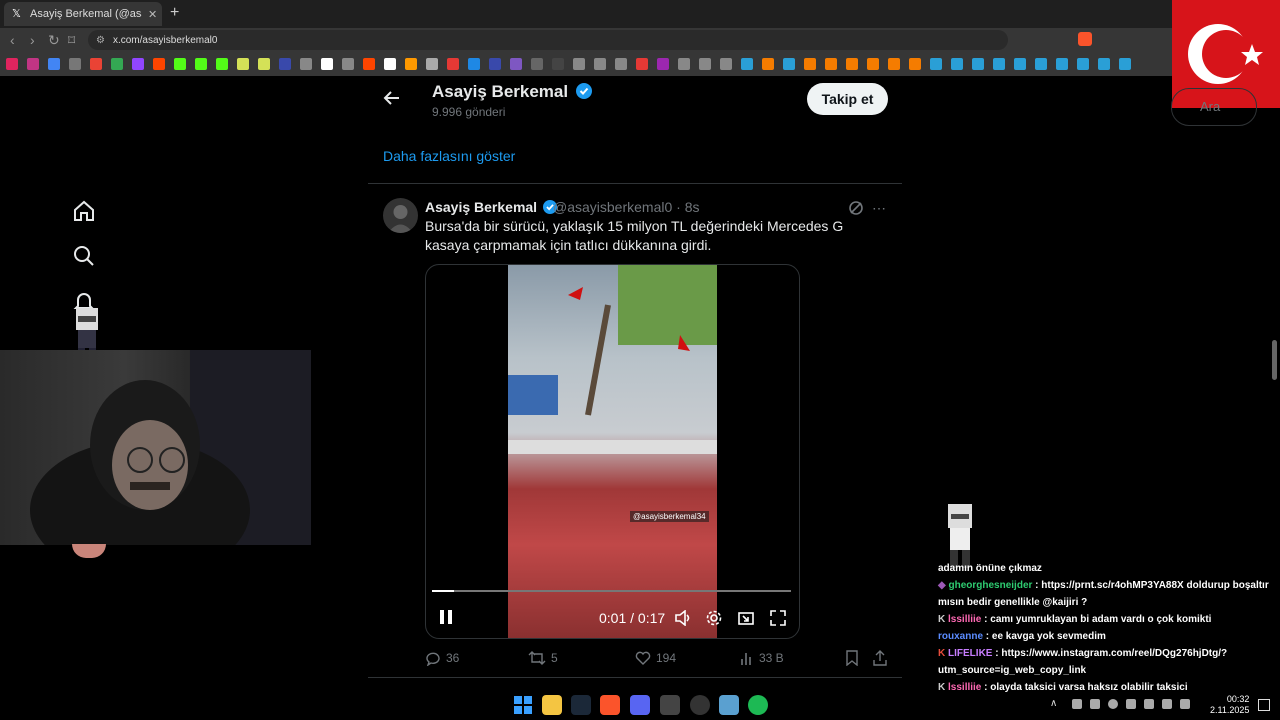  Describe the element at coordinates (552, 705) in the screenshot. I see `file-explorer-icon` at that location.